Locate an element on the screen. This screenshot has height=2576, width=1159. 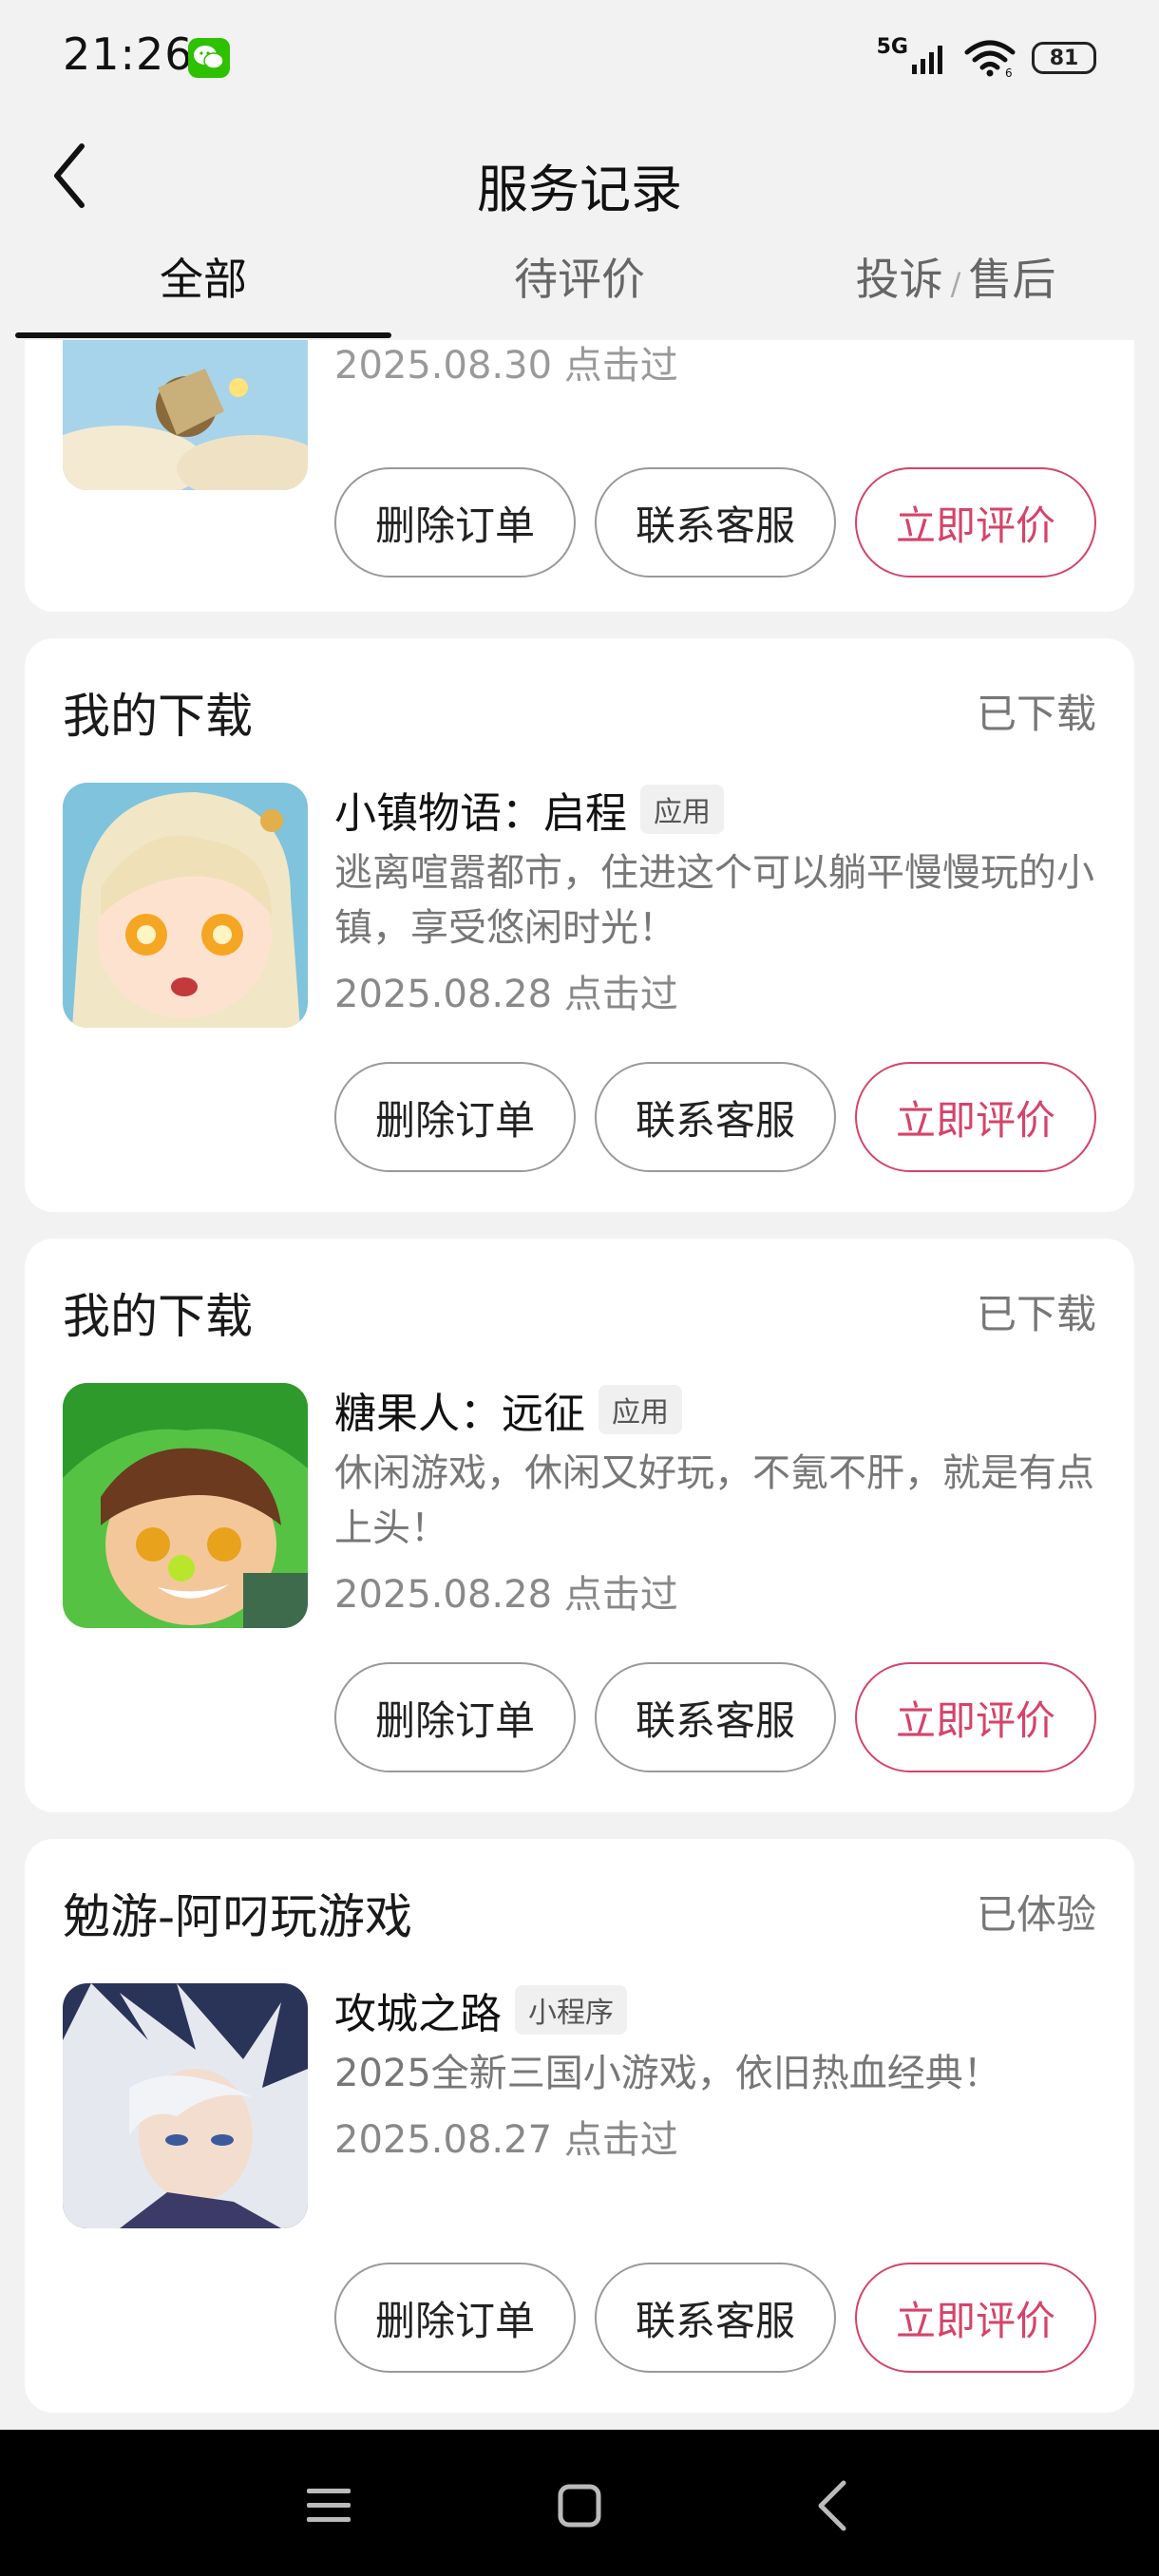
home-square-icon is located at coordinates (579, 2506).